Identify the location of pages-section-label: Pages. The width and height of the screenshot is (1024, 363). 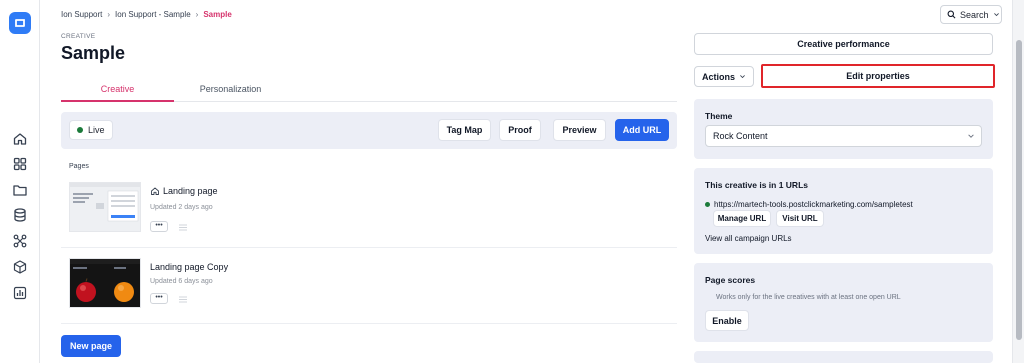
(79, 166).